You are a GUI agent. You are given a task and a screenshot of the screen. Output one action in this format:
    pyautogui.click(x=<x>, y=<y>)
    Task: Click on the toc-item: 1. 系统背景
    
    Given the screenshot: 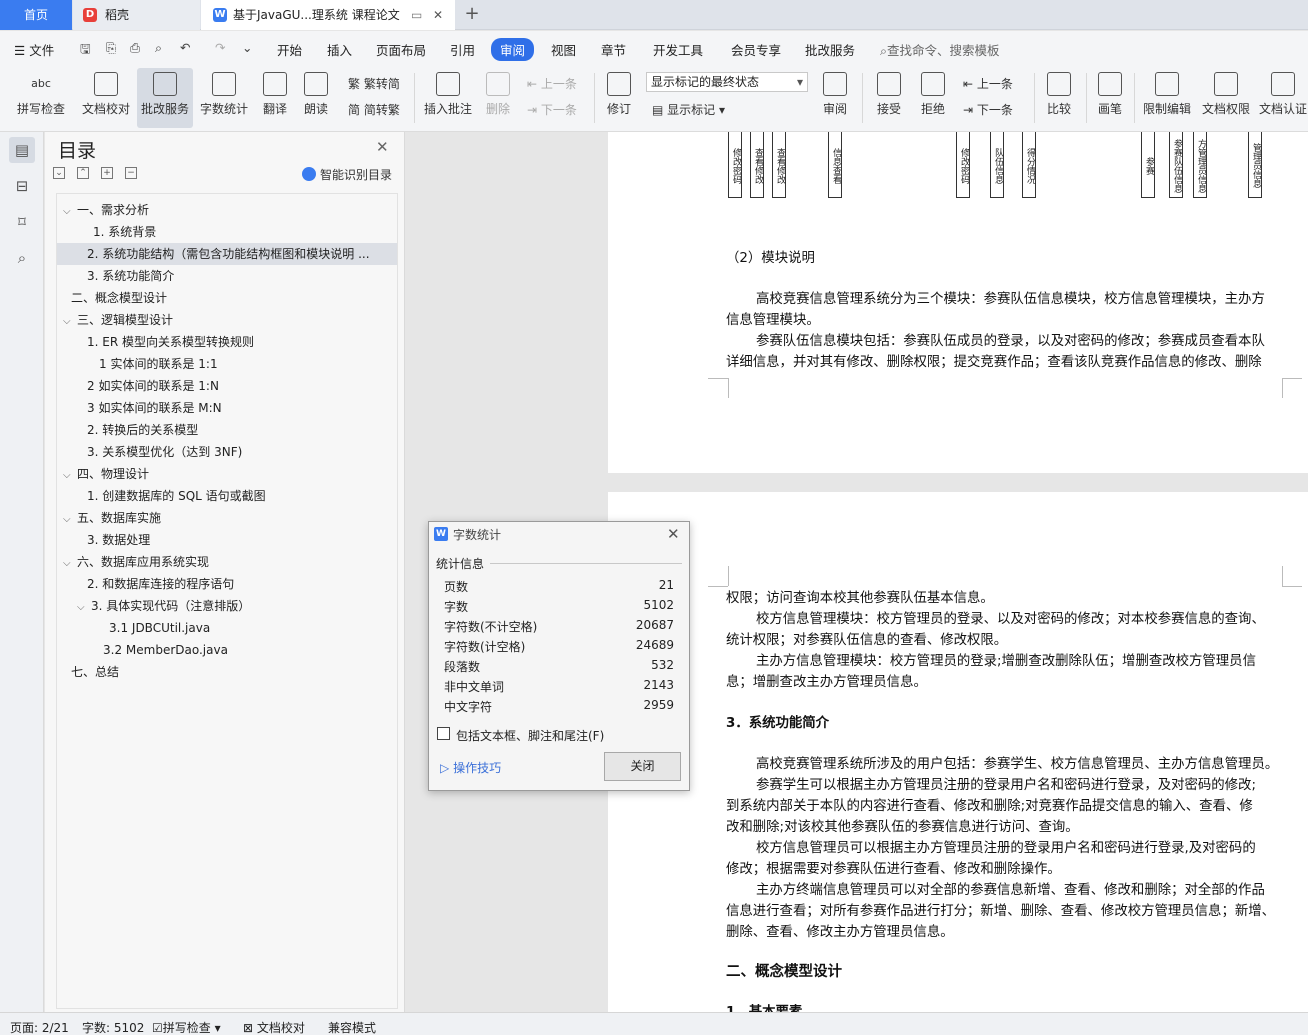 What is the action you would take?
    pyautogui.click(x=227, y=232)
    